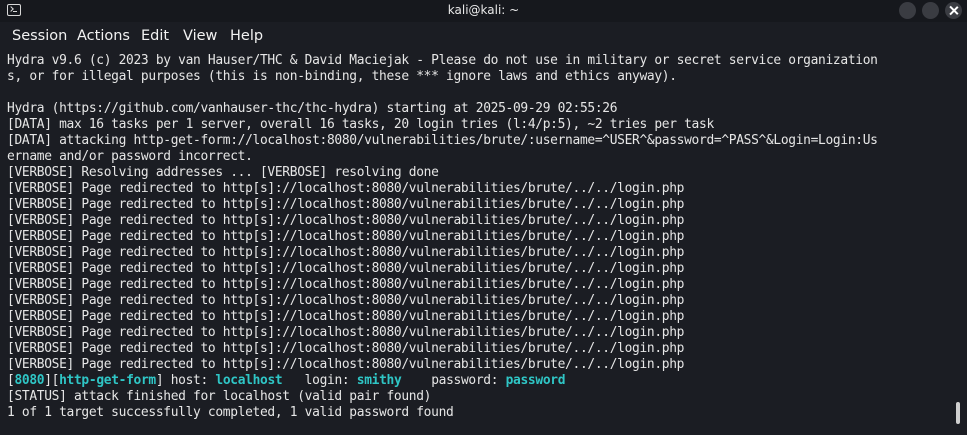 The image size is (967, 435). I want to click on close-icon, so click(953, 10).